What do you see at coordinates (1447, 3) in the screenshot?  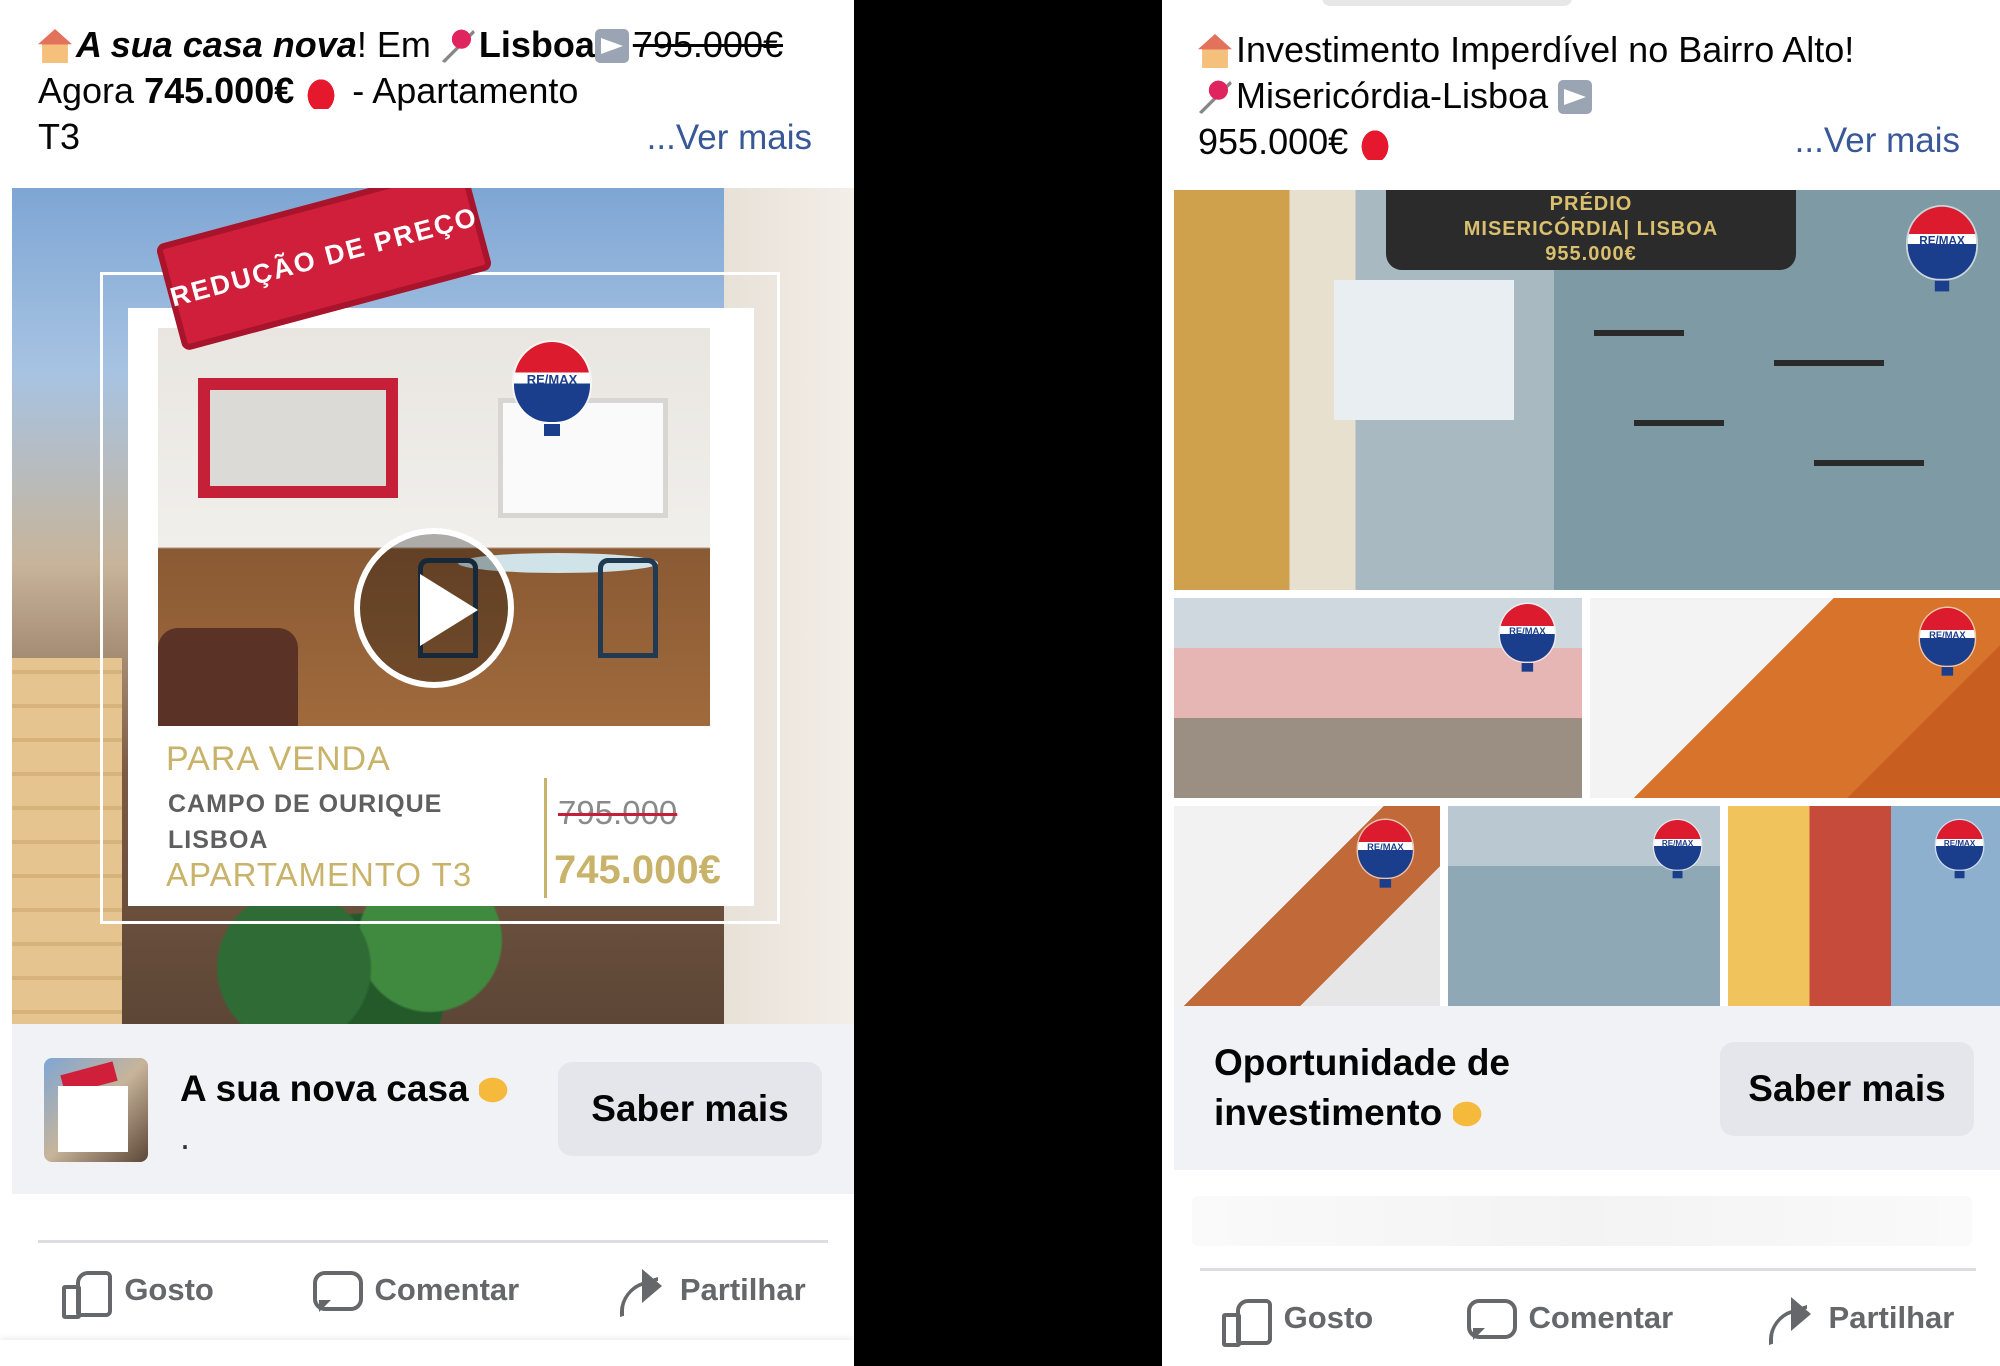 I see `sponsored-label-cropped` at bounding box center [1447, 3].